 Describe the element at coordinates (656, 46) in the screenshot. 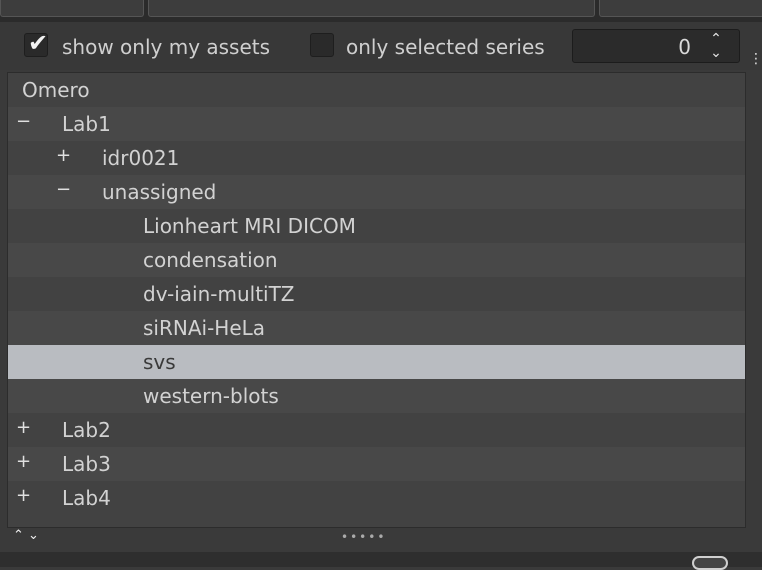

I see `series-spinbox: 0 ⌃ ⌄` at that location.